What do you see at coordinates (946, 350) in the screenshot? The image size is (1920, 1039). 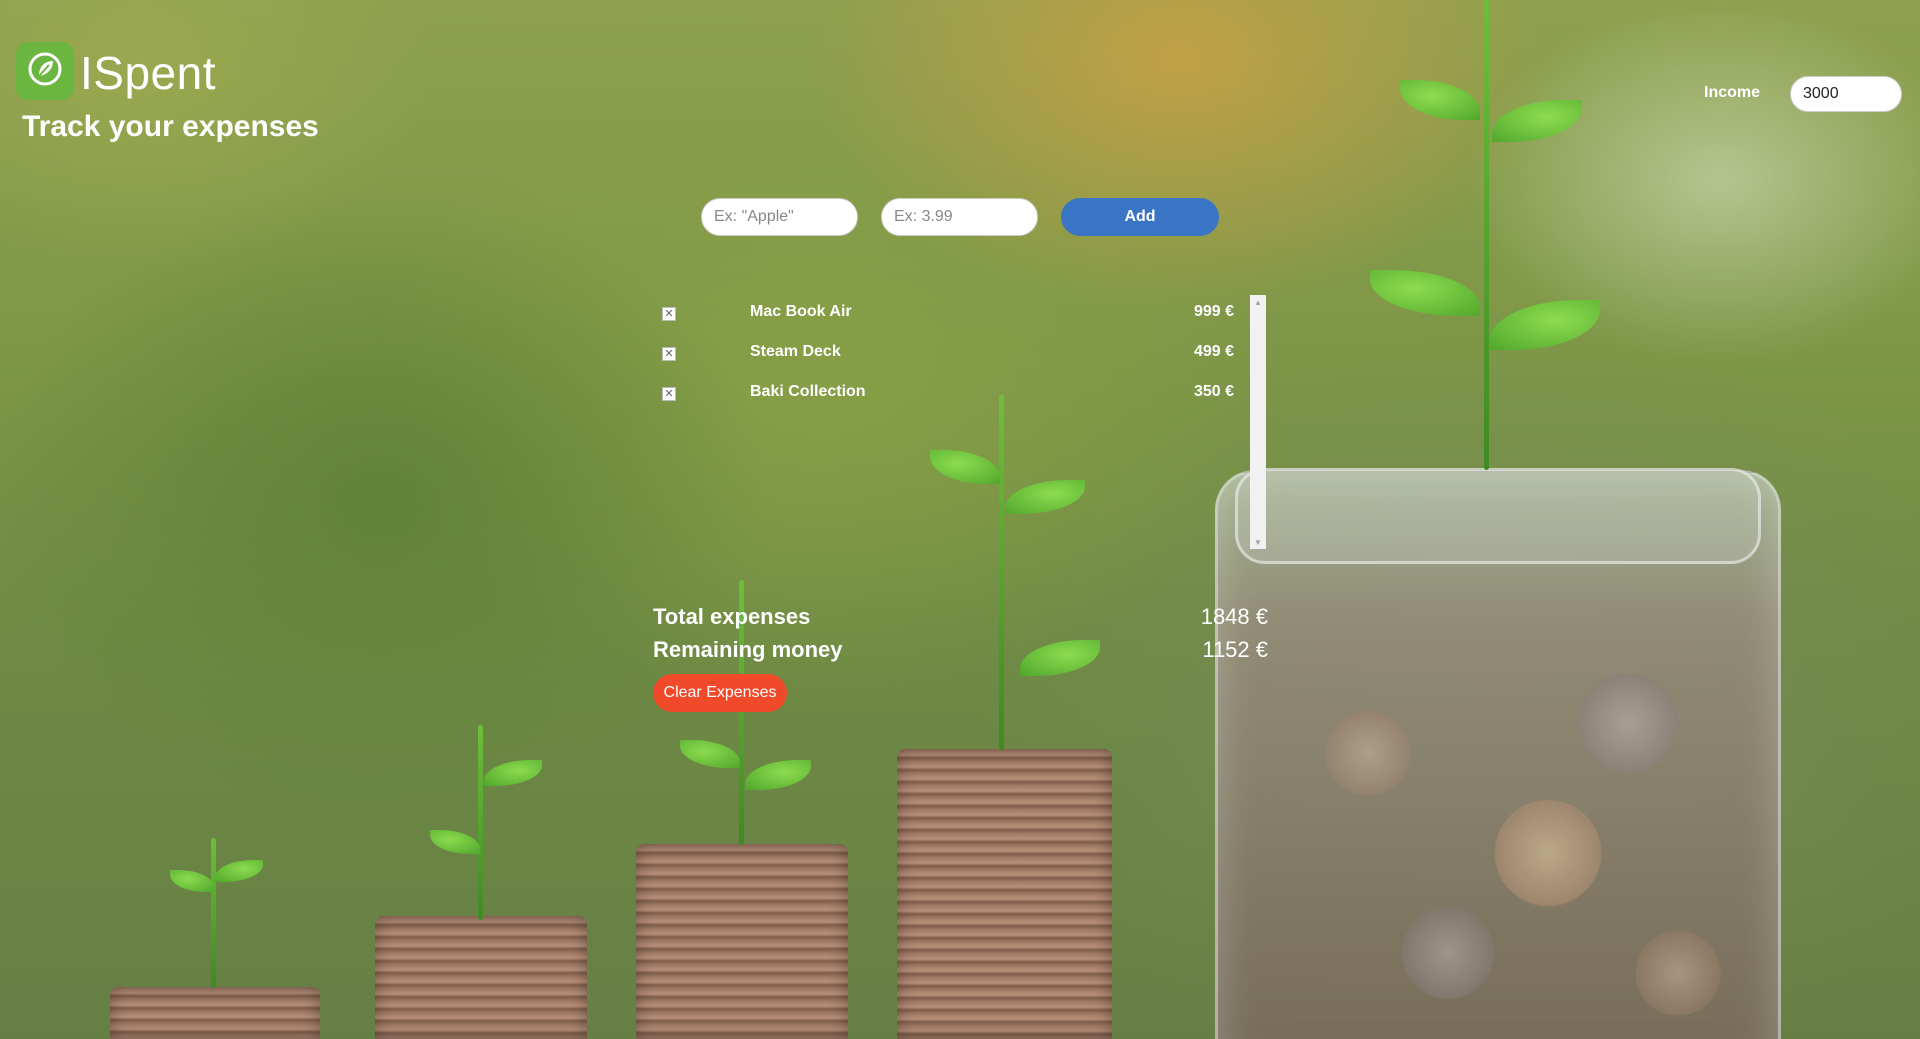 I see `list-item: ✕ Steam Deck 499 €` at bounding box center [946, 350].